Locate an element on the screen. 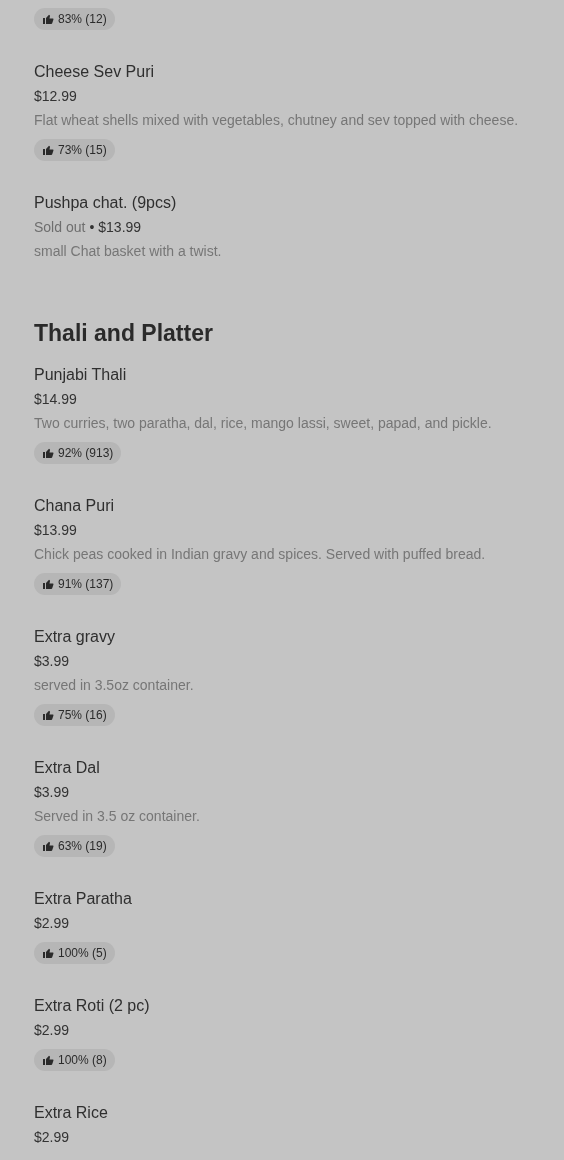 The width and height of the screenshot is (564, 1160). item-price: $14.99 is located at coordinates (55, 399).